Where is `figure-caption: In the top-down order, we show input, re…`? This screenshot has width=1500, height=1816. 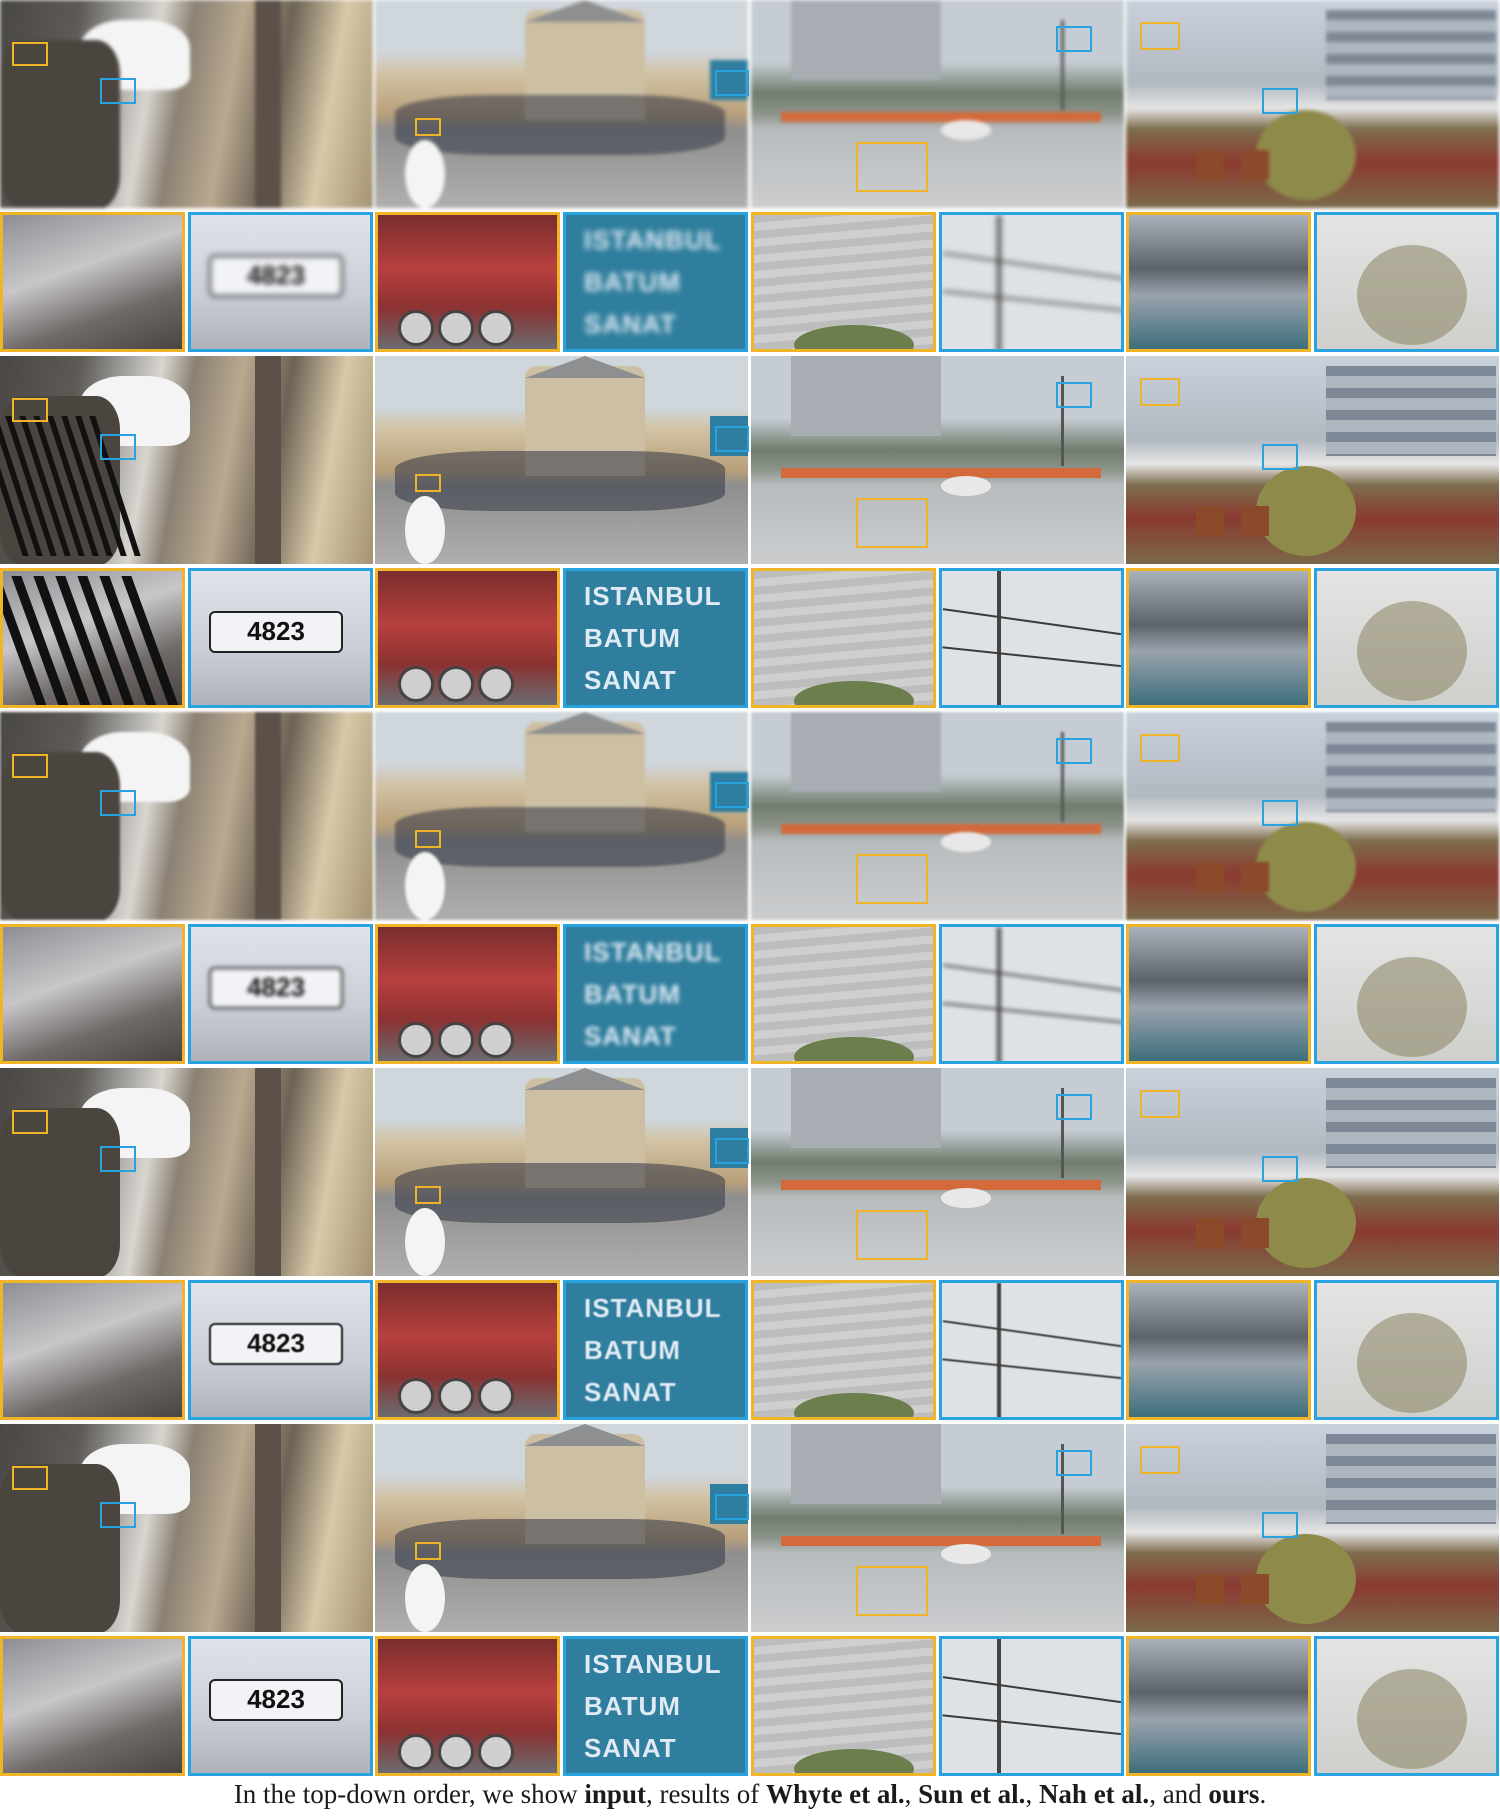 figure-caption: In the top-down order, we show input, re… is located at coordinates (750, 1794).